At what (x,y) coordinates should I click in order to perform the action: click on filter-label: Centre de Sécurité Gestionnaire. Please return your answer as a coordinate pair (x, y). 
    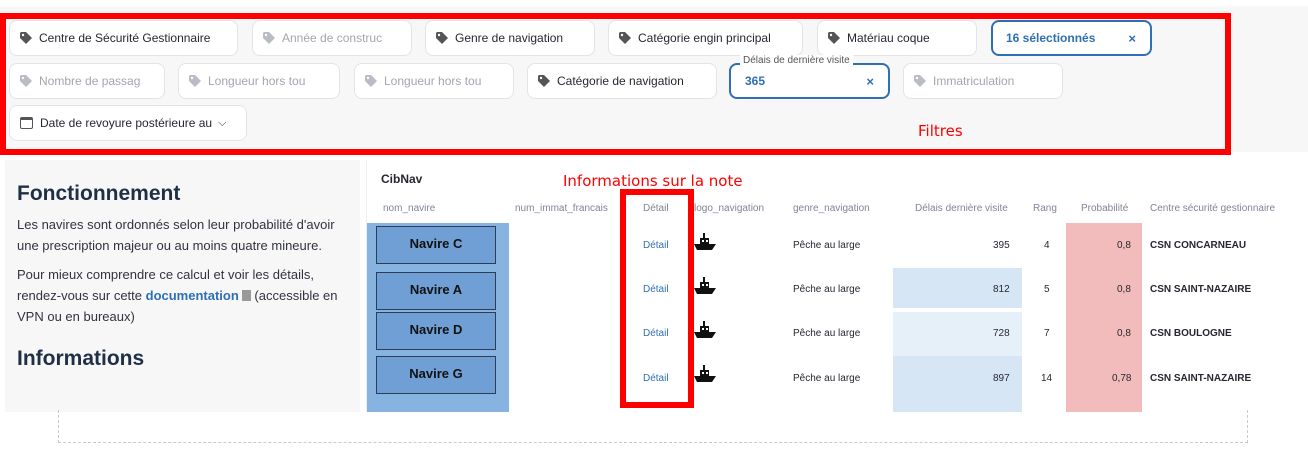
    Looking at the image, I should click on (125, 38).